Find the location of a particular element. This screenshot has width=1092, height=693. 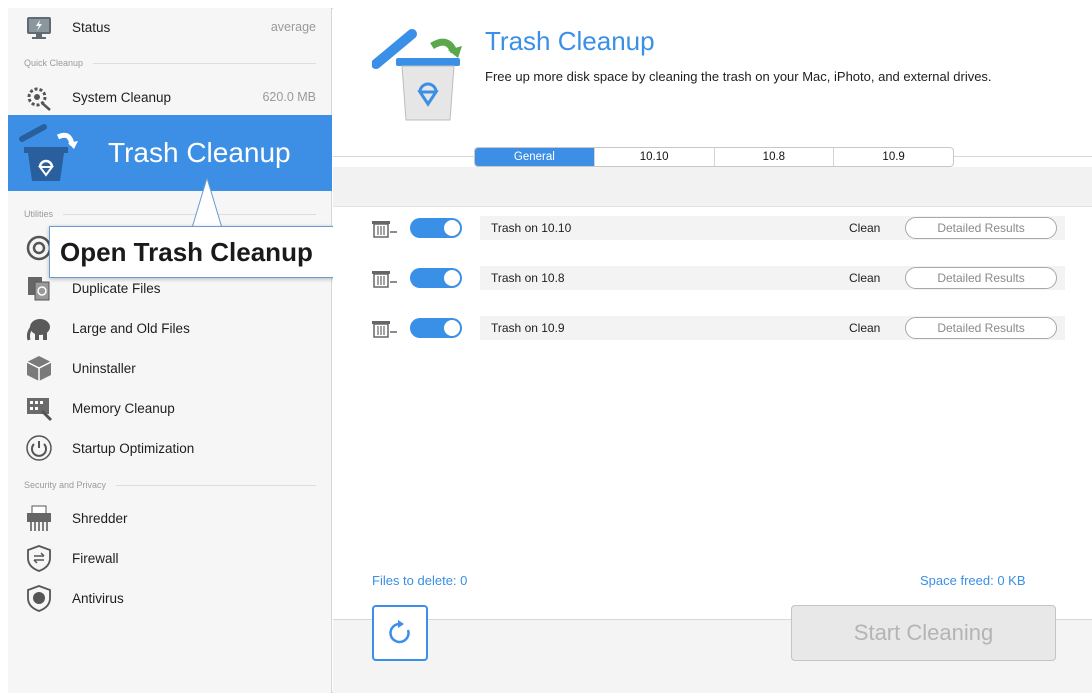

sidebar-item-antivirus: Antivirus is located at coordinates (170, 598).